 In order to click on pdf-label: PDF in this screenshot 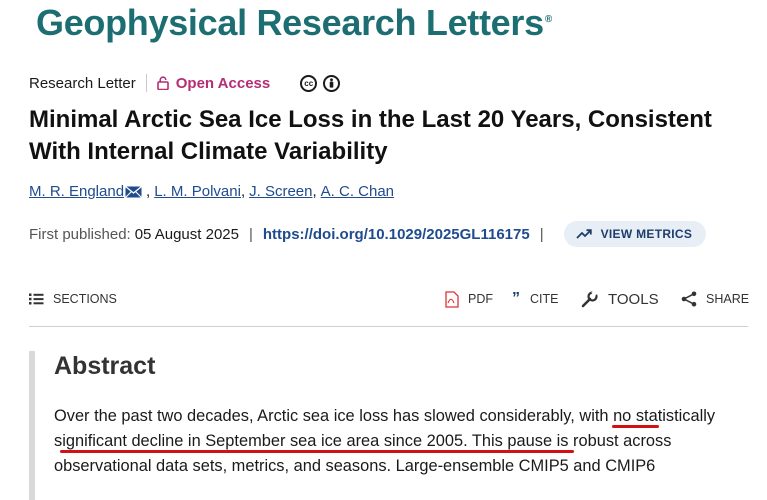, I will do `click(480, 299)`.